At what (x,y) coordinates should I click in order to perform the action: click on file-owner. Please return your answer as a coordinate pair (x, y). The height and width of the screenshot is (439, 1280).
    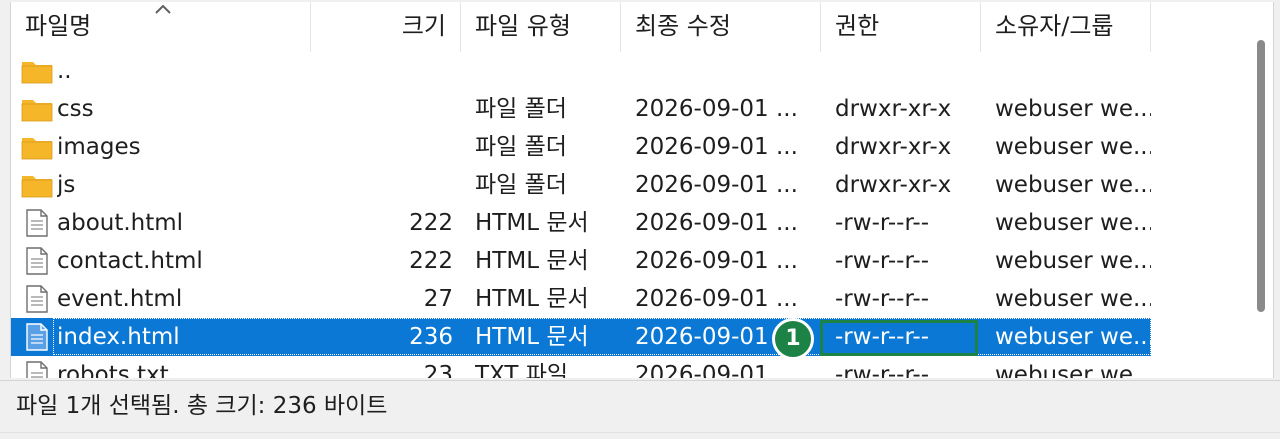
    Looking at the image, I should click on (1073, 71).